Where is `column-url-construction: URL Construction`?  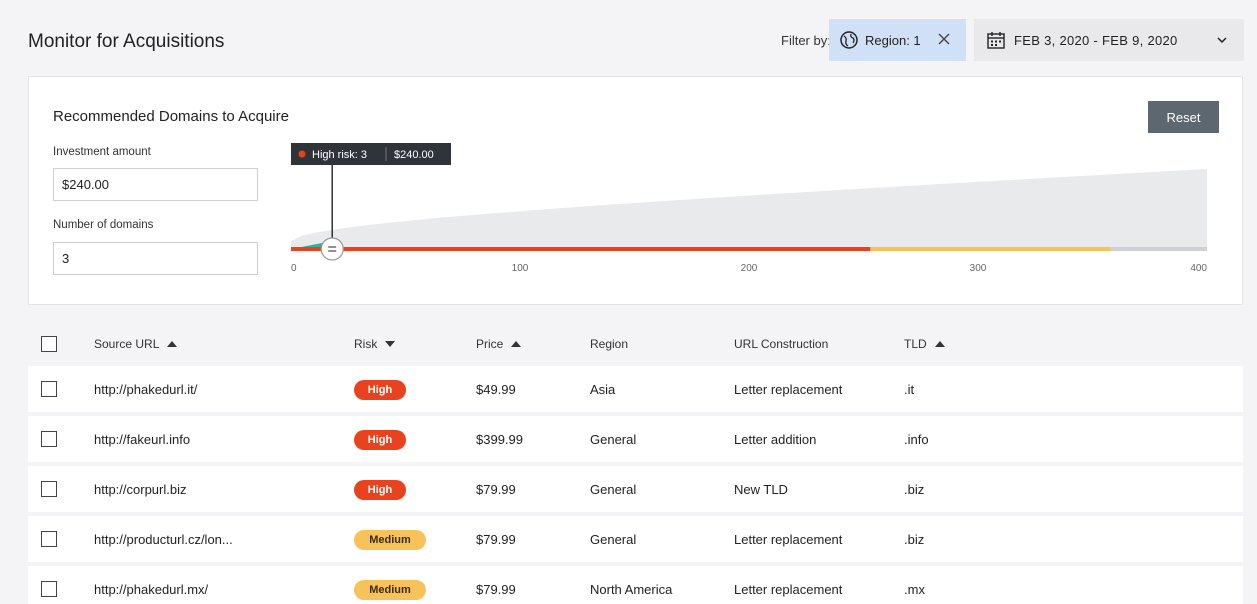
column-url-construction: URL Construction is located at coordinates (781, 344).